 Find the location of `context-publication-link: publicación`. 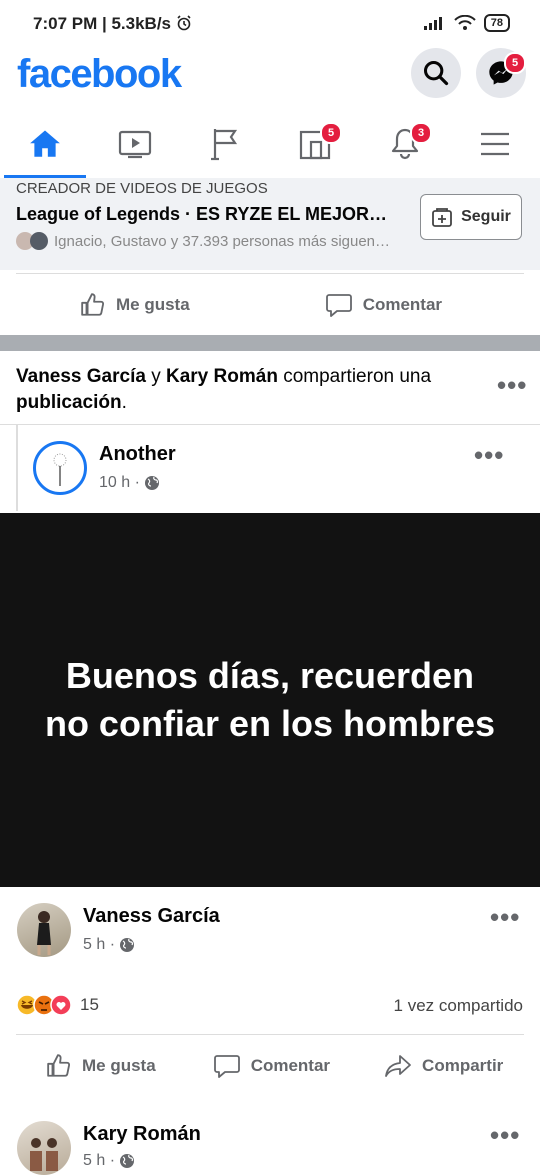

context-publication-link: publicación is located at coordinates (69, 402).